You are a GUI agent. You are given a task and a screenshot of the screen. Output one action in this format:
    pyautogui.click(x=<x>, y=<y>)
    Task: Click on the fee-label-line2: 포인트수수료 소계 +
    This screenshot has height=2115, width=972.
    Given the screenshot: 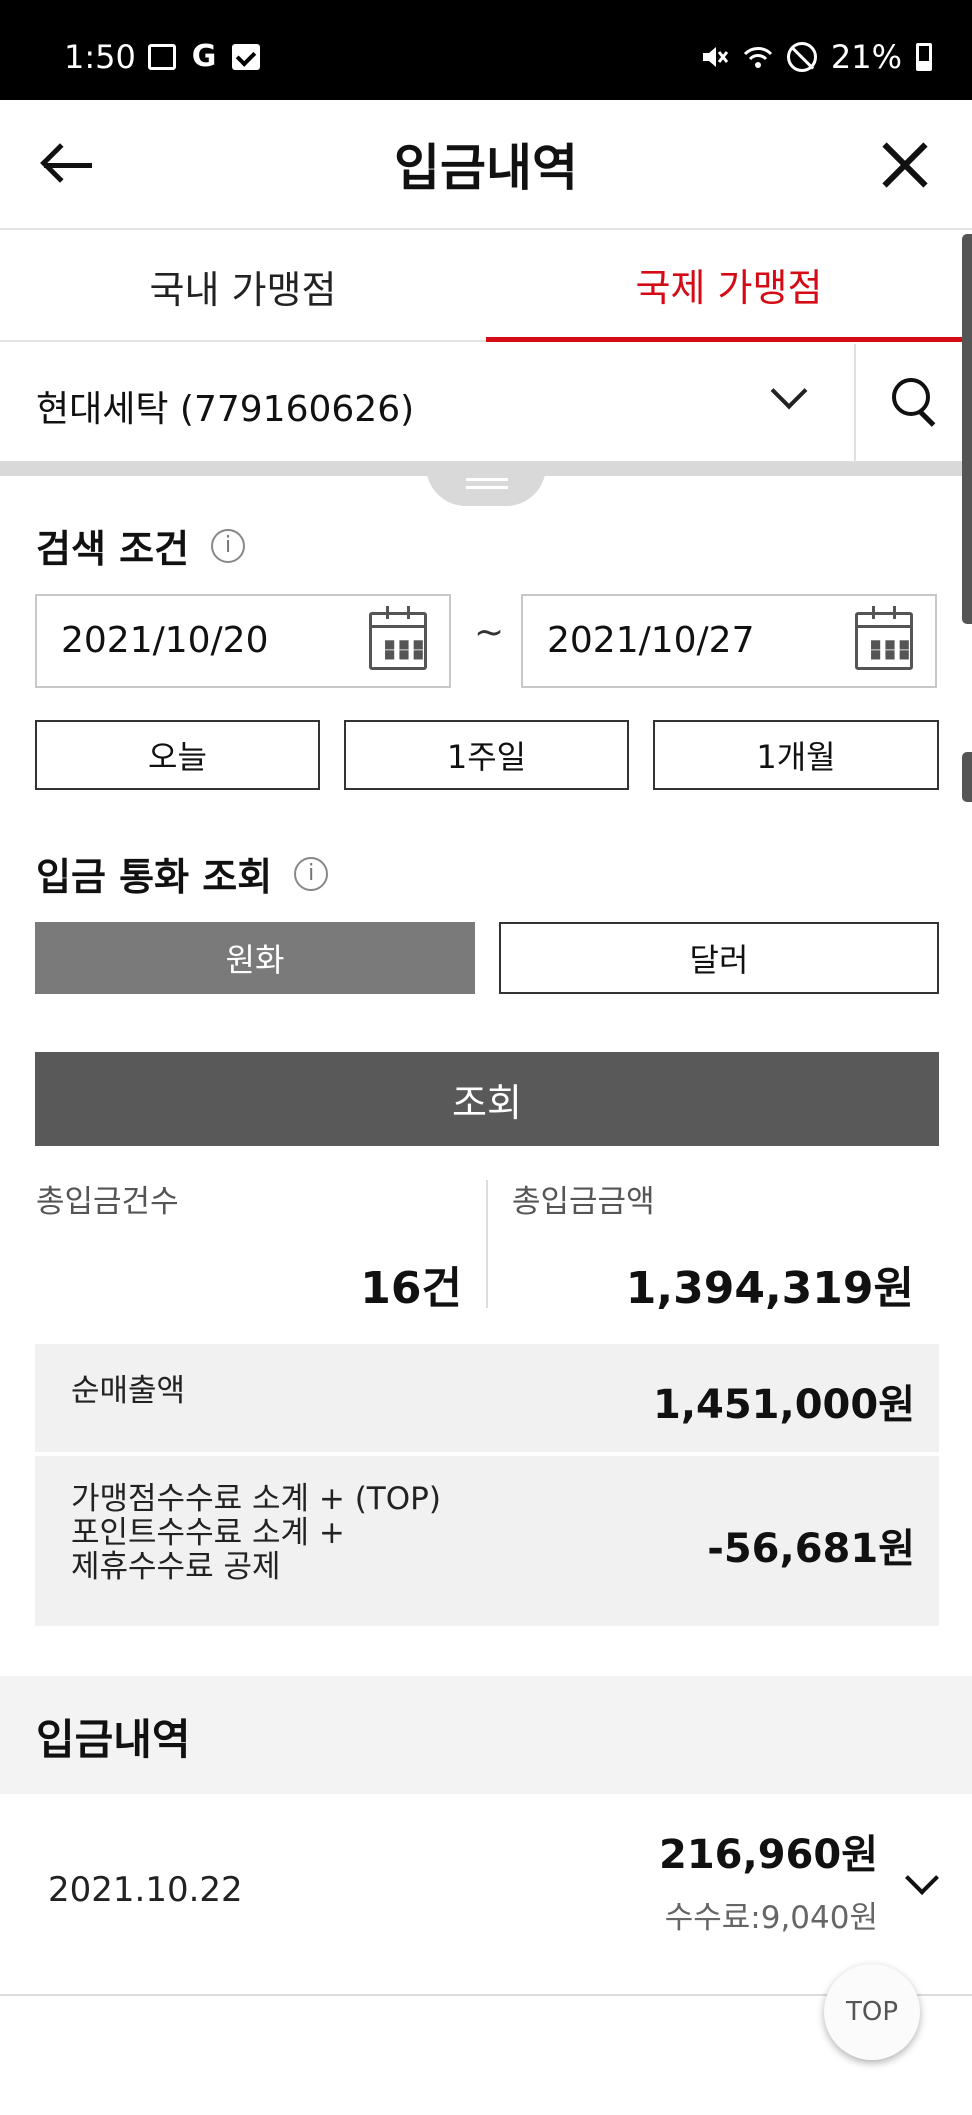 What is the action you would take?
    pyautogui.click(x=208, y=1533)
    